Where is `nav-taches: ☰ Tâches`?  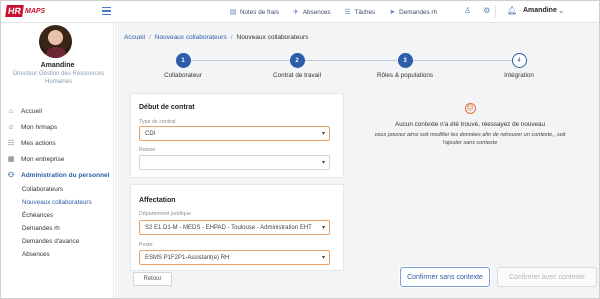 nav-taches: ☰ Tâches is located at coordinates (360, 12).